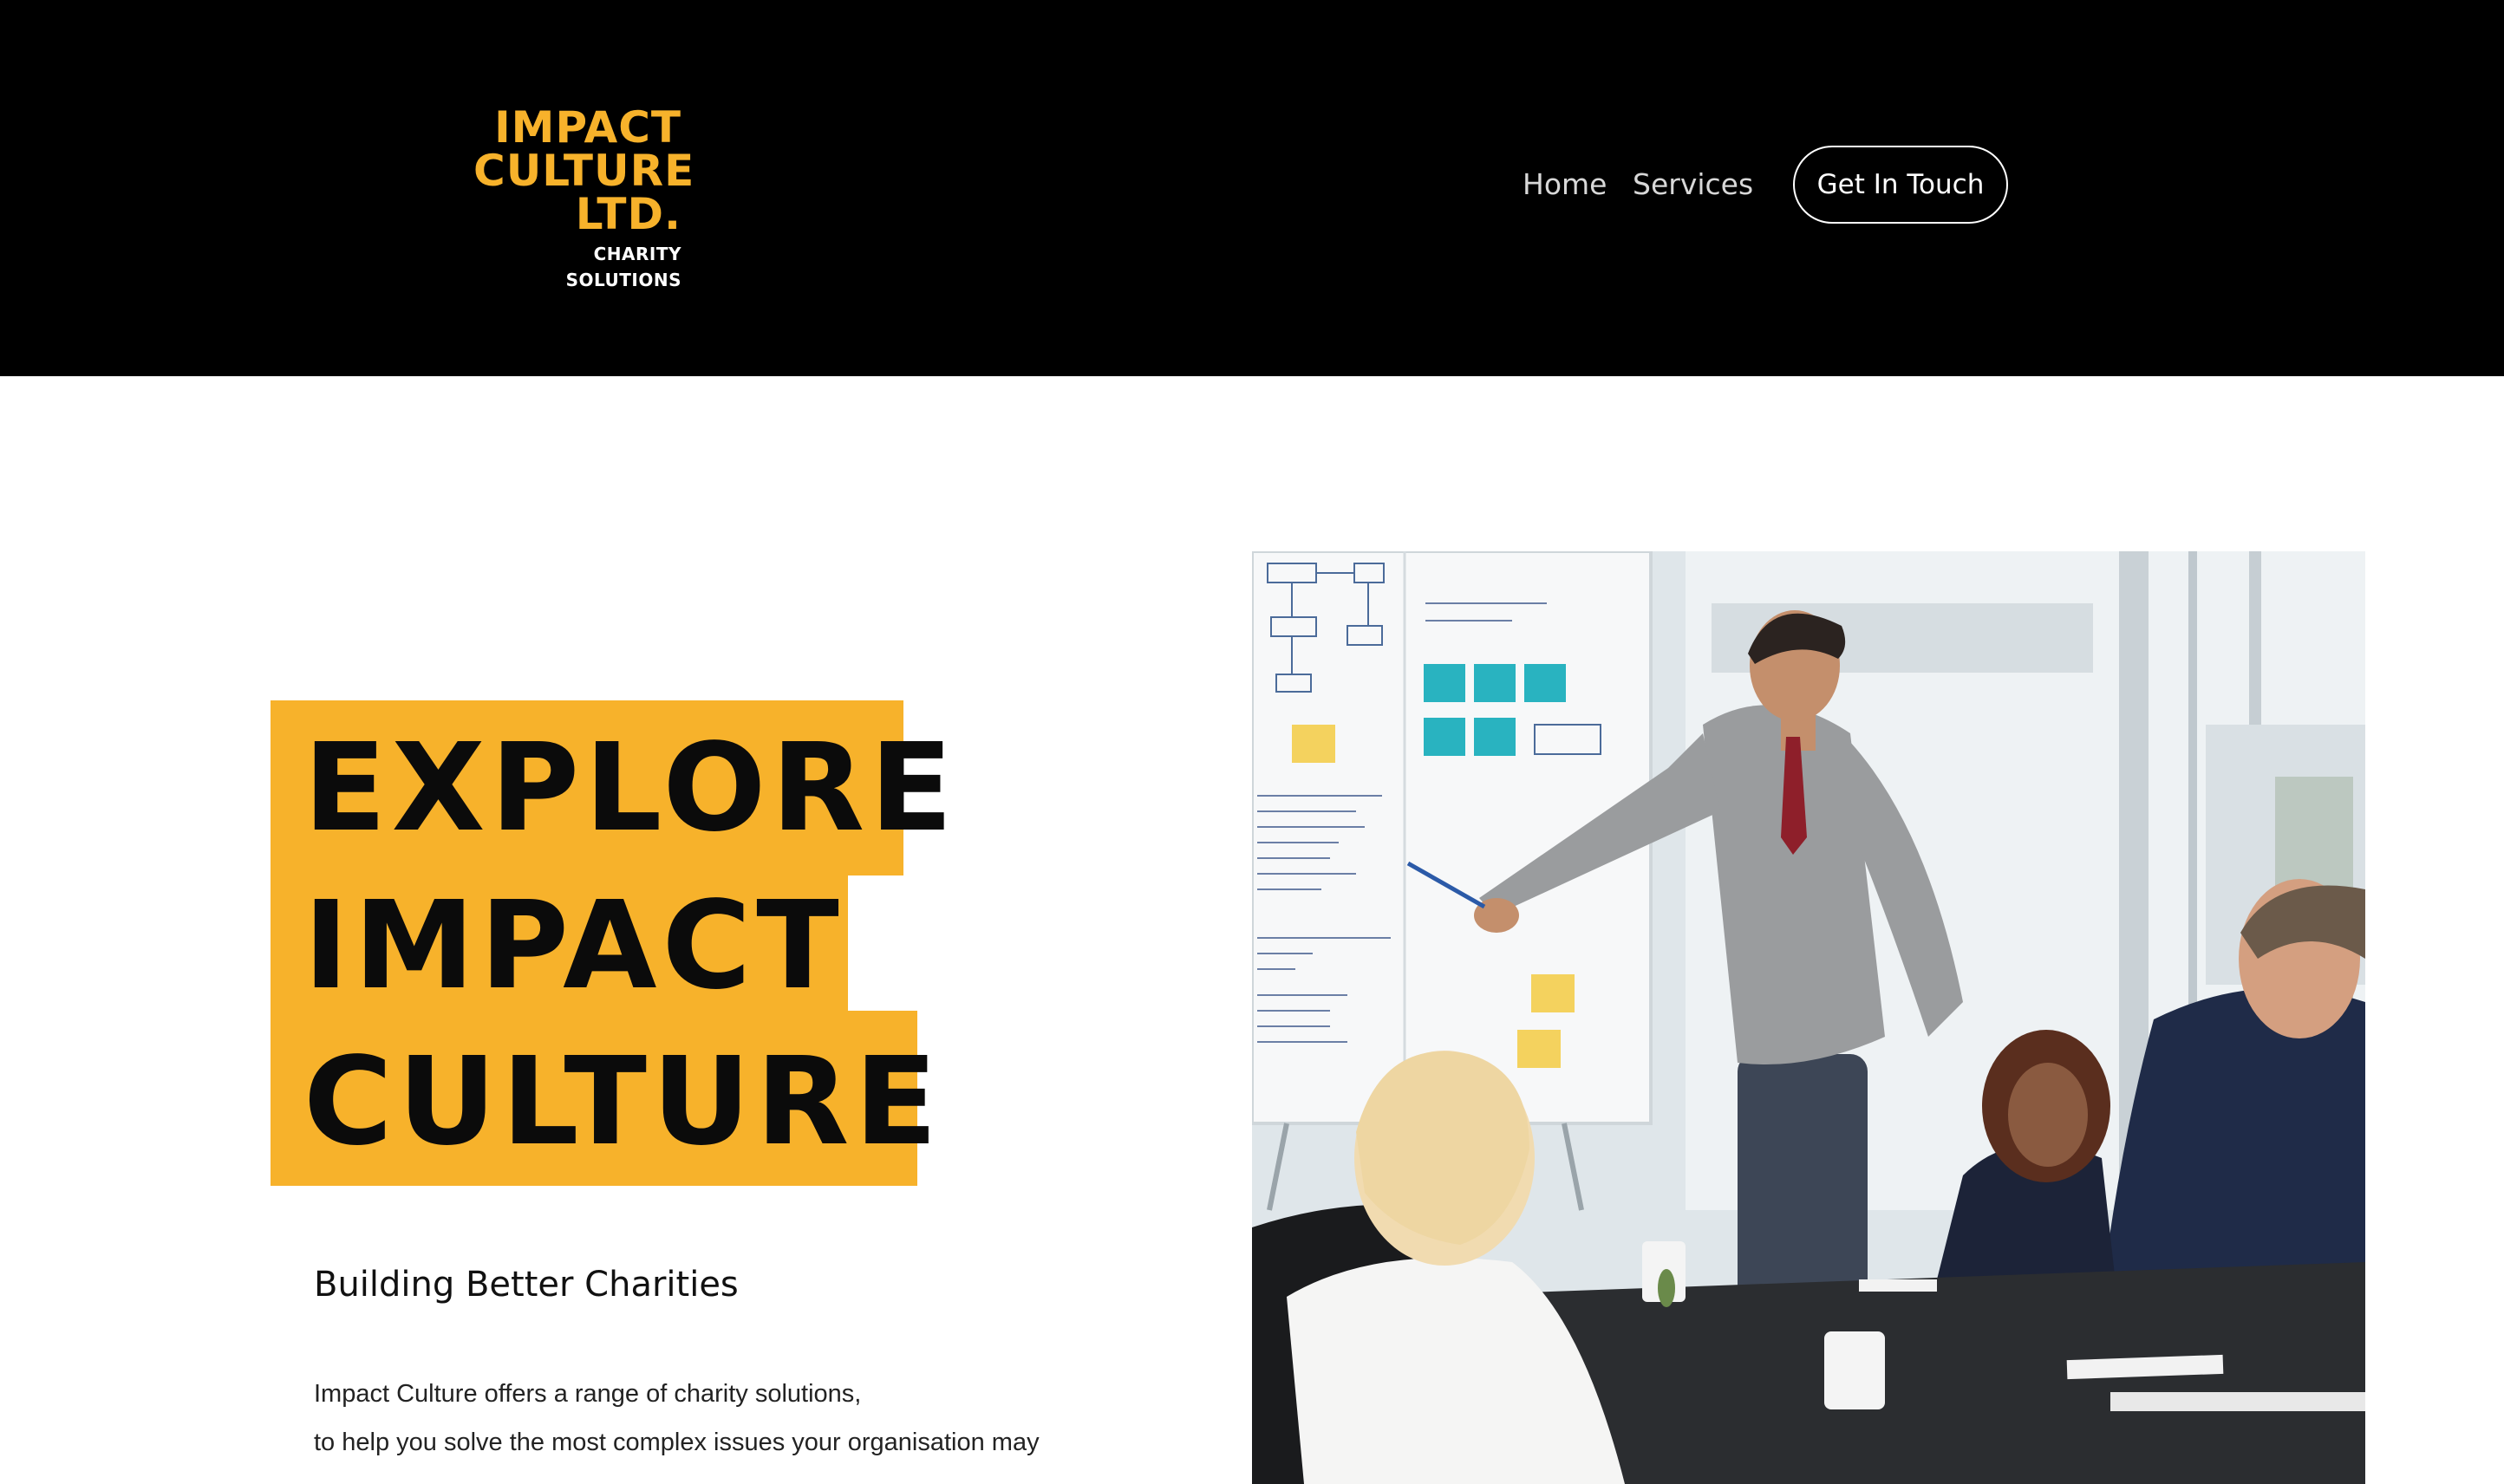  What do you see at coordinates (623, 1102) in the screenshot?
I see `headline-line-culture: CULTURE` at bounding box center [623, 1102].